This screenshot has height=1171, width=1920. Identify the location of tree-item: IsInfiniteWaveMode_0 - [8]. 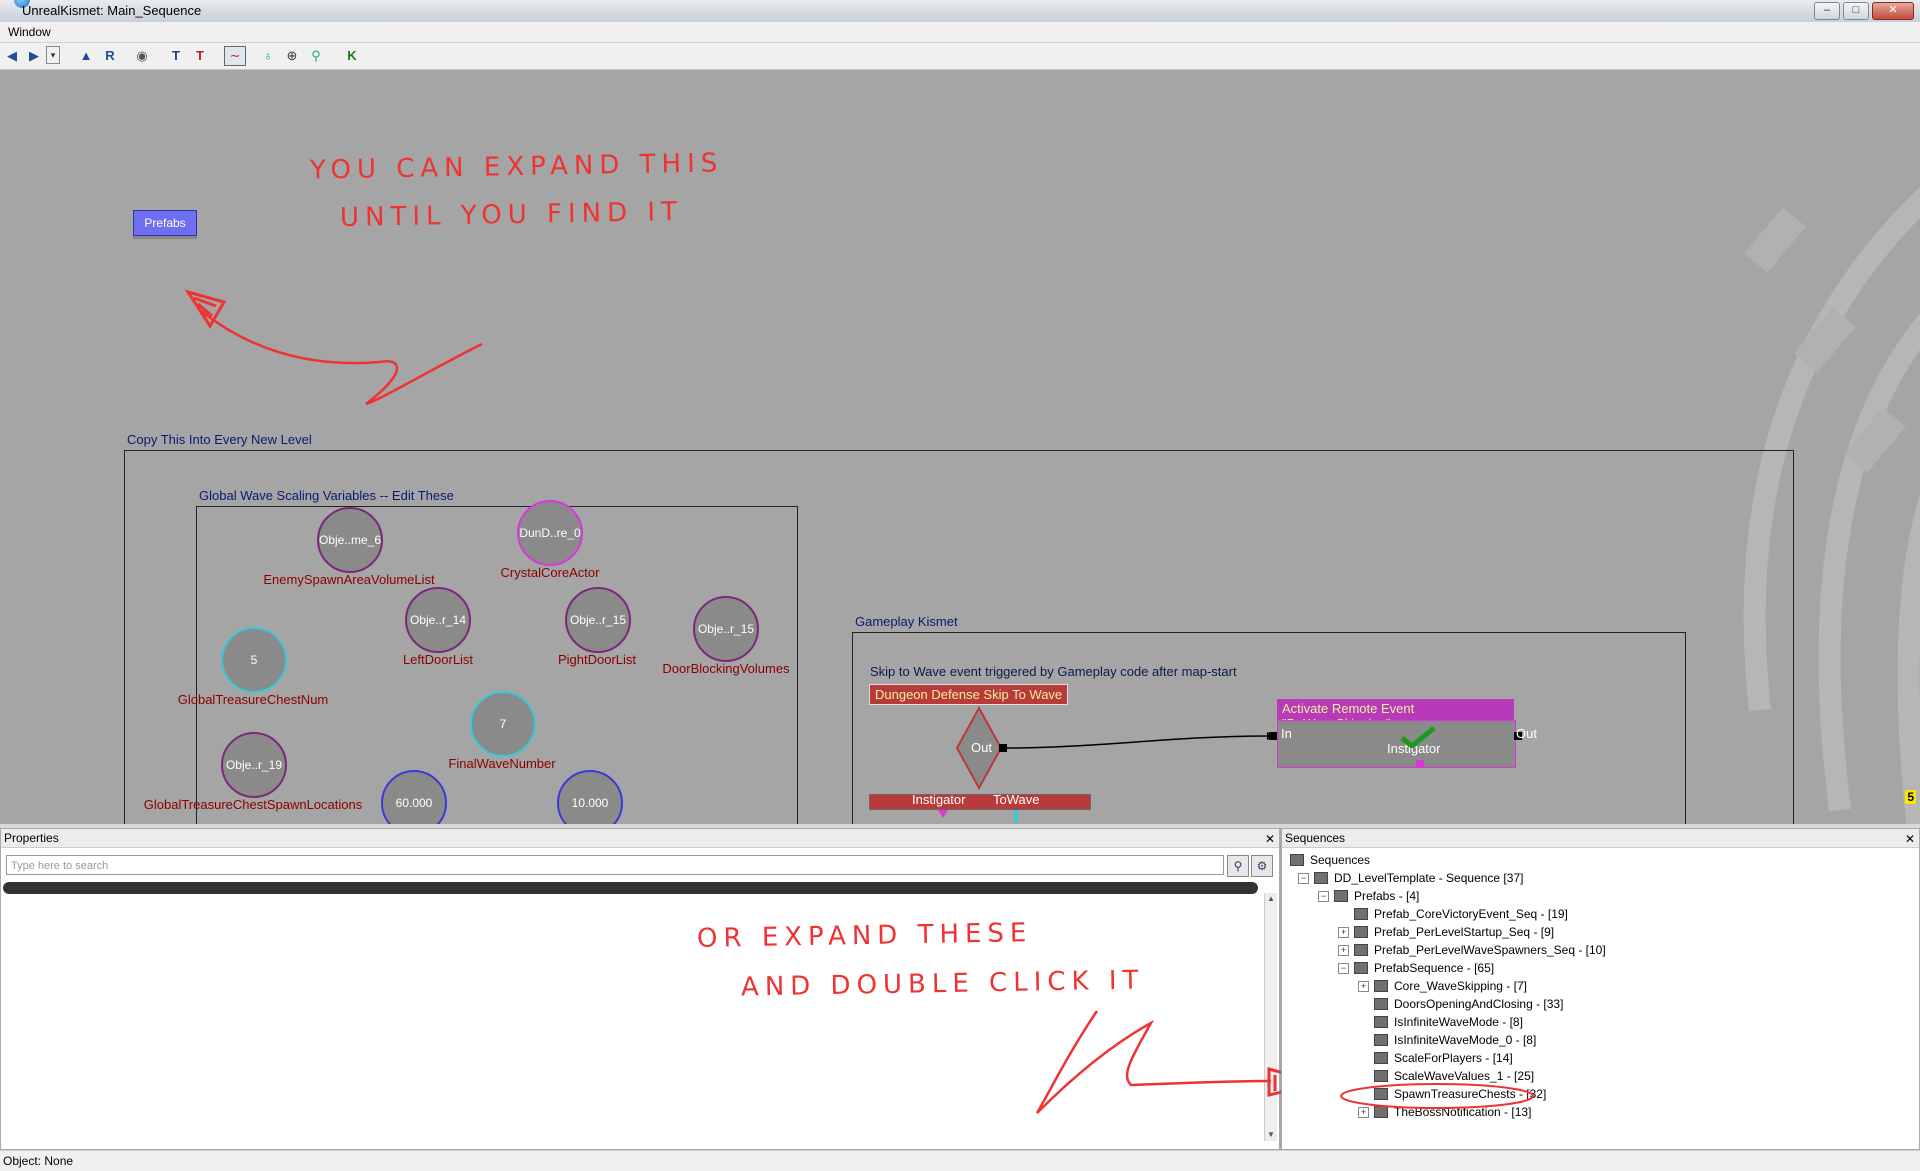
(1447, 1040).